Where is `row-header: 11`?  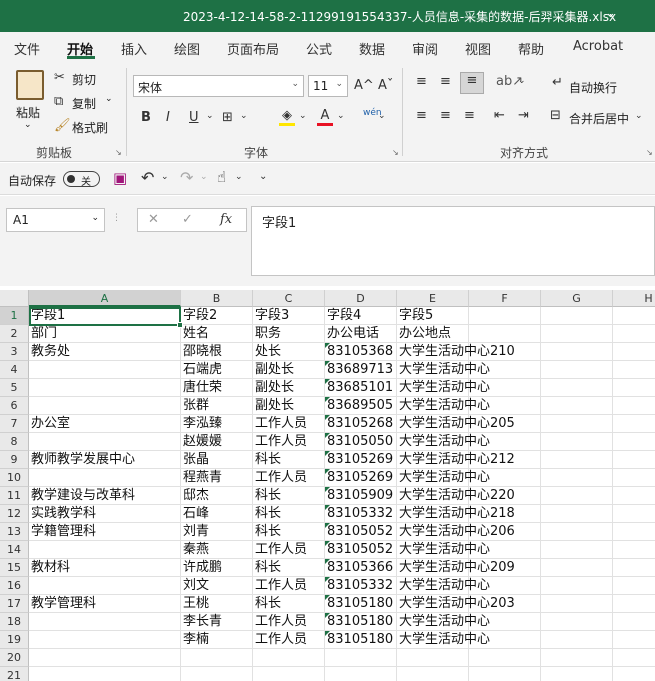
row-header: 11 is located at coordinates (14, 496).